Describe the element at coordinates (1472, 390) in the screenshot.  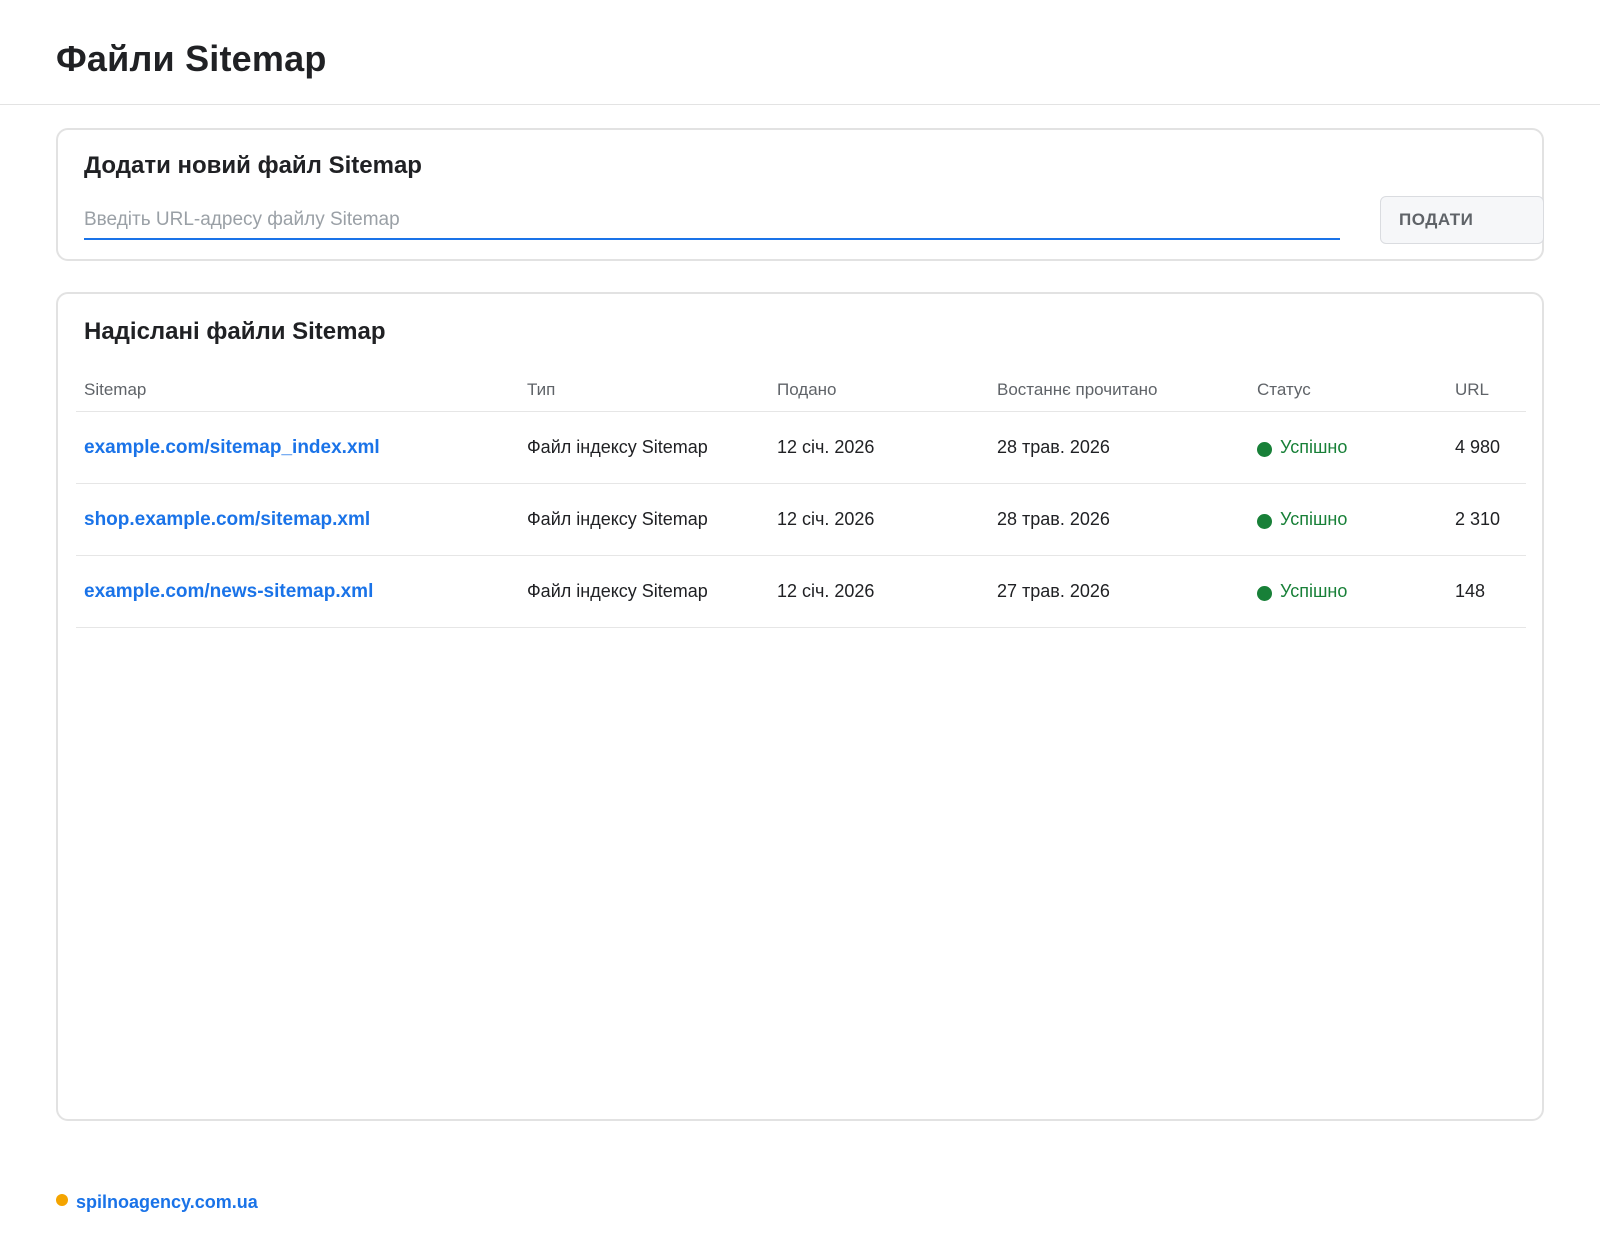
I see `column-header-url: URL` at that location.